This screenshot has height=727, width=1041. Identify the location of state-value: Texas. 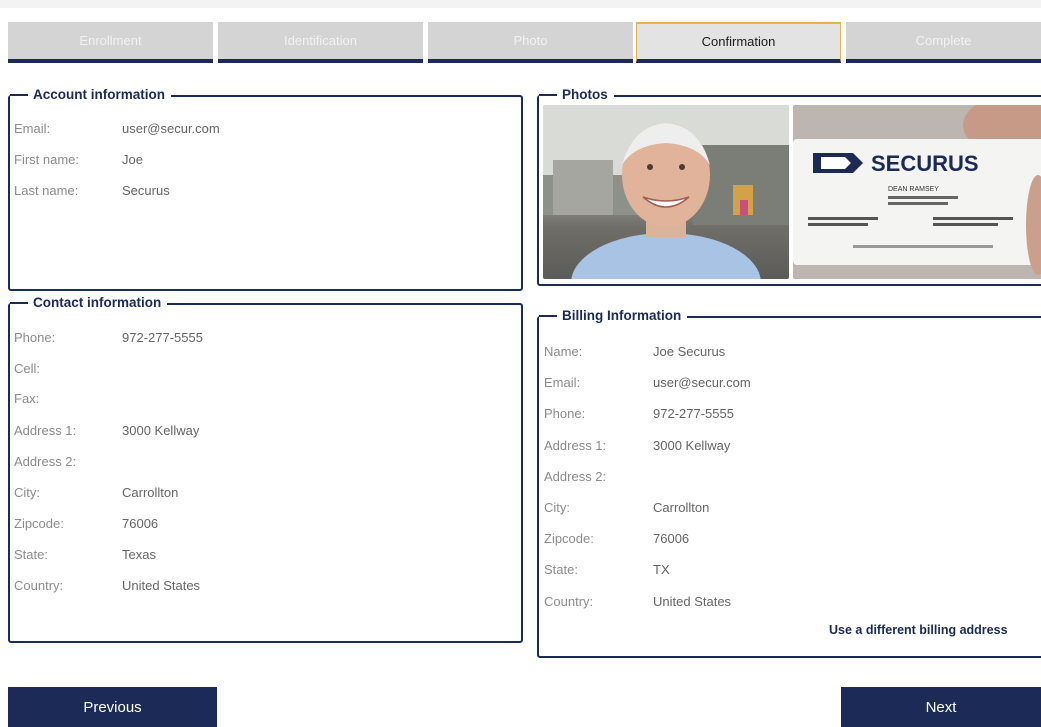
(139, 554).